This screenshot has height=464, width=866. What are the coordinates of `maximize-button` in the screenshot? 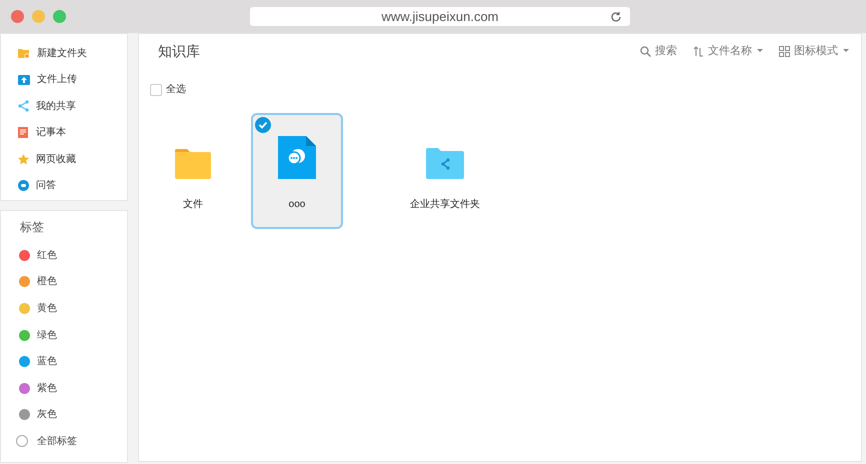 It's located at (59, 16).